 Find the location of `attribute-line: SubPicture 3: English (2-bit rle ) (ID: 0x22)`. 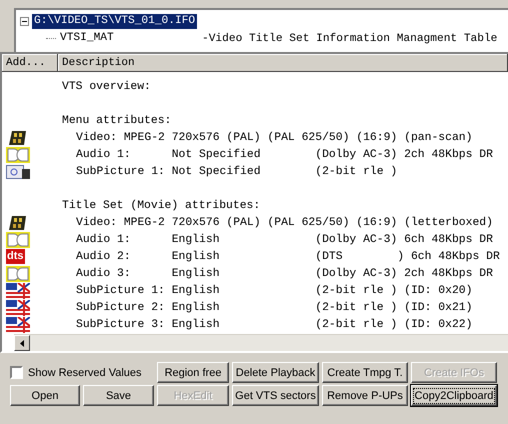

attribute-line: SubPicture 3: English (2-bit rle ) (ID: 0x22) is located at coordinates (273, 324).